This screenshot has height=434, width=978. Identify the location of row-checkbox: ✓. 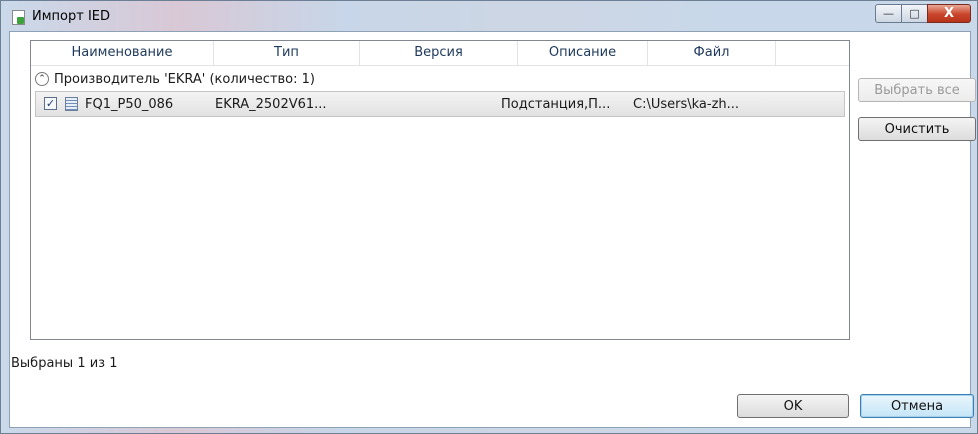
(50, 103).